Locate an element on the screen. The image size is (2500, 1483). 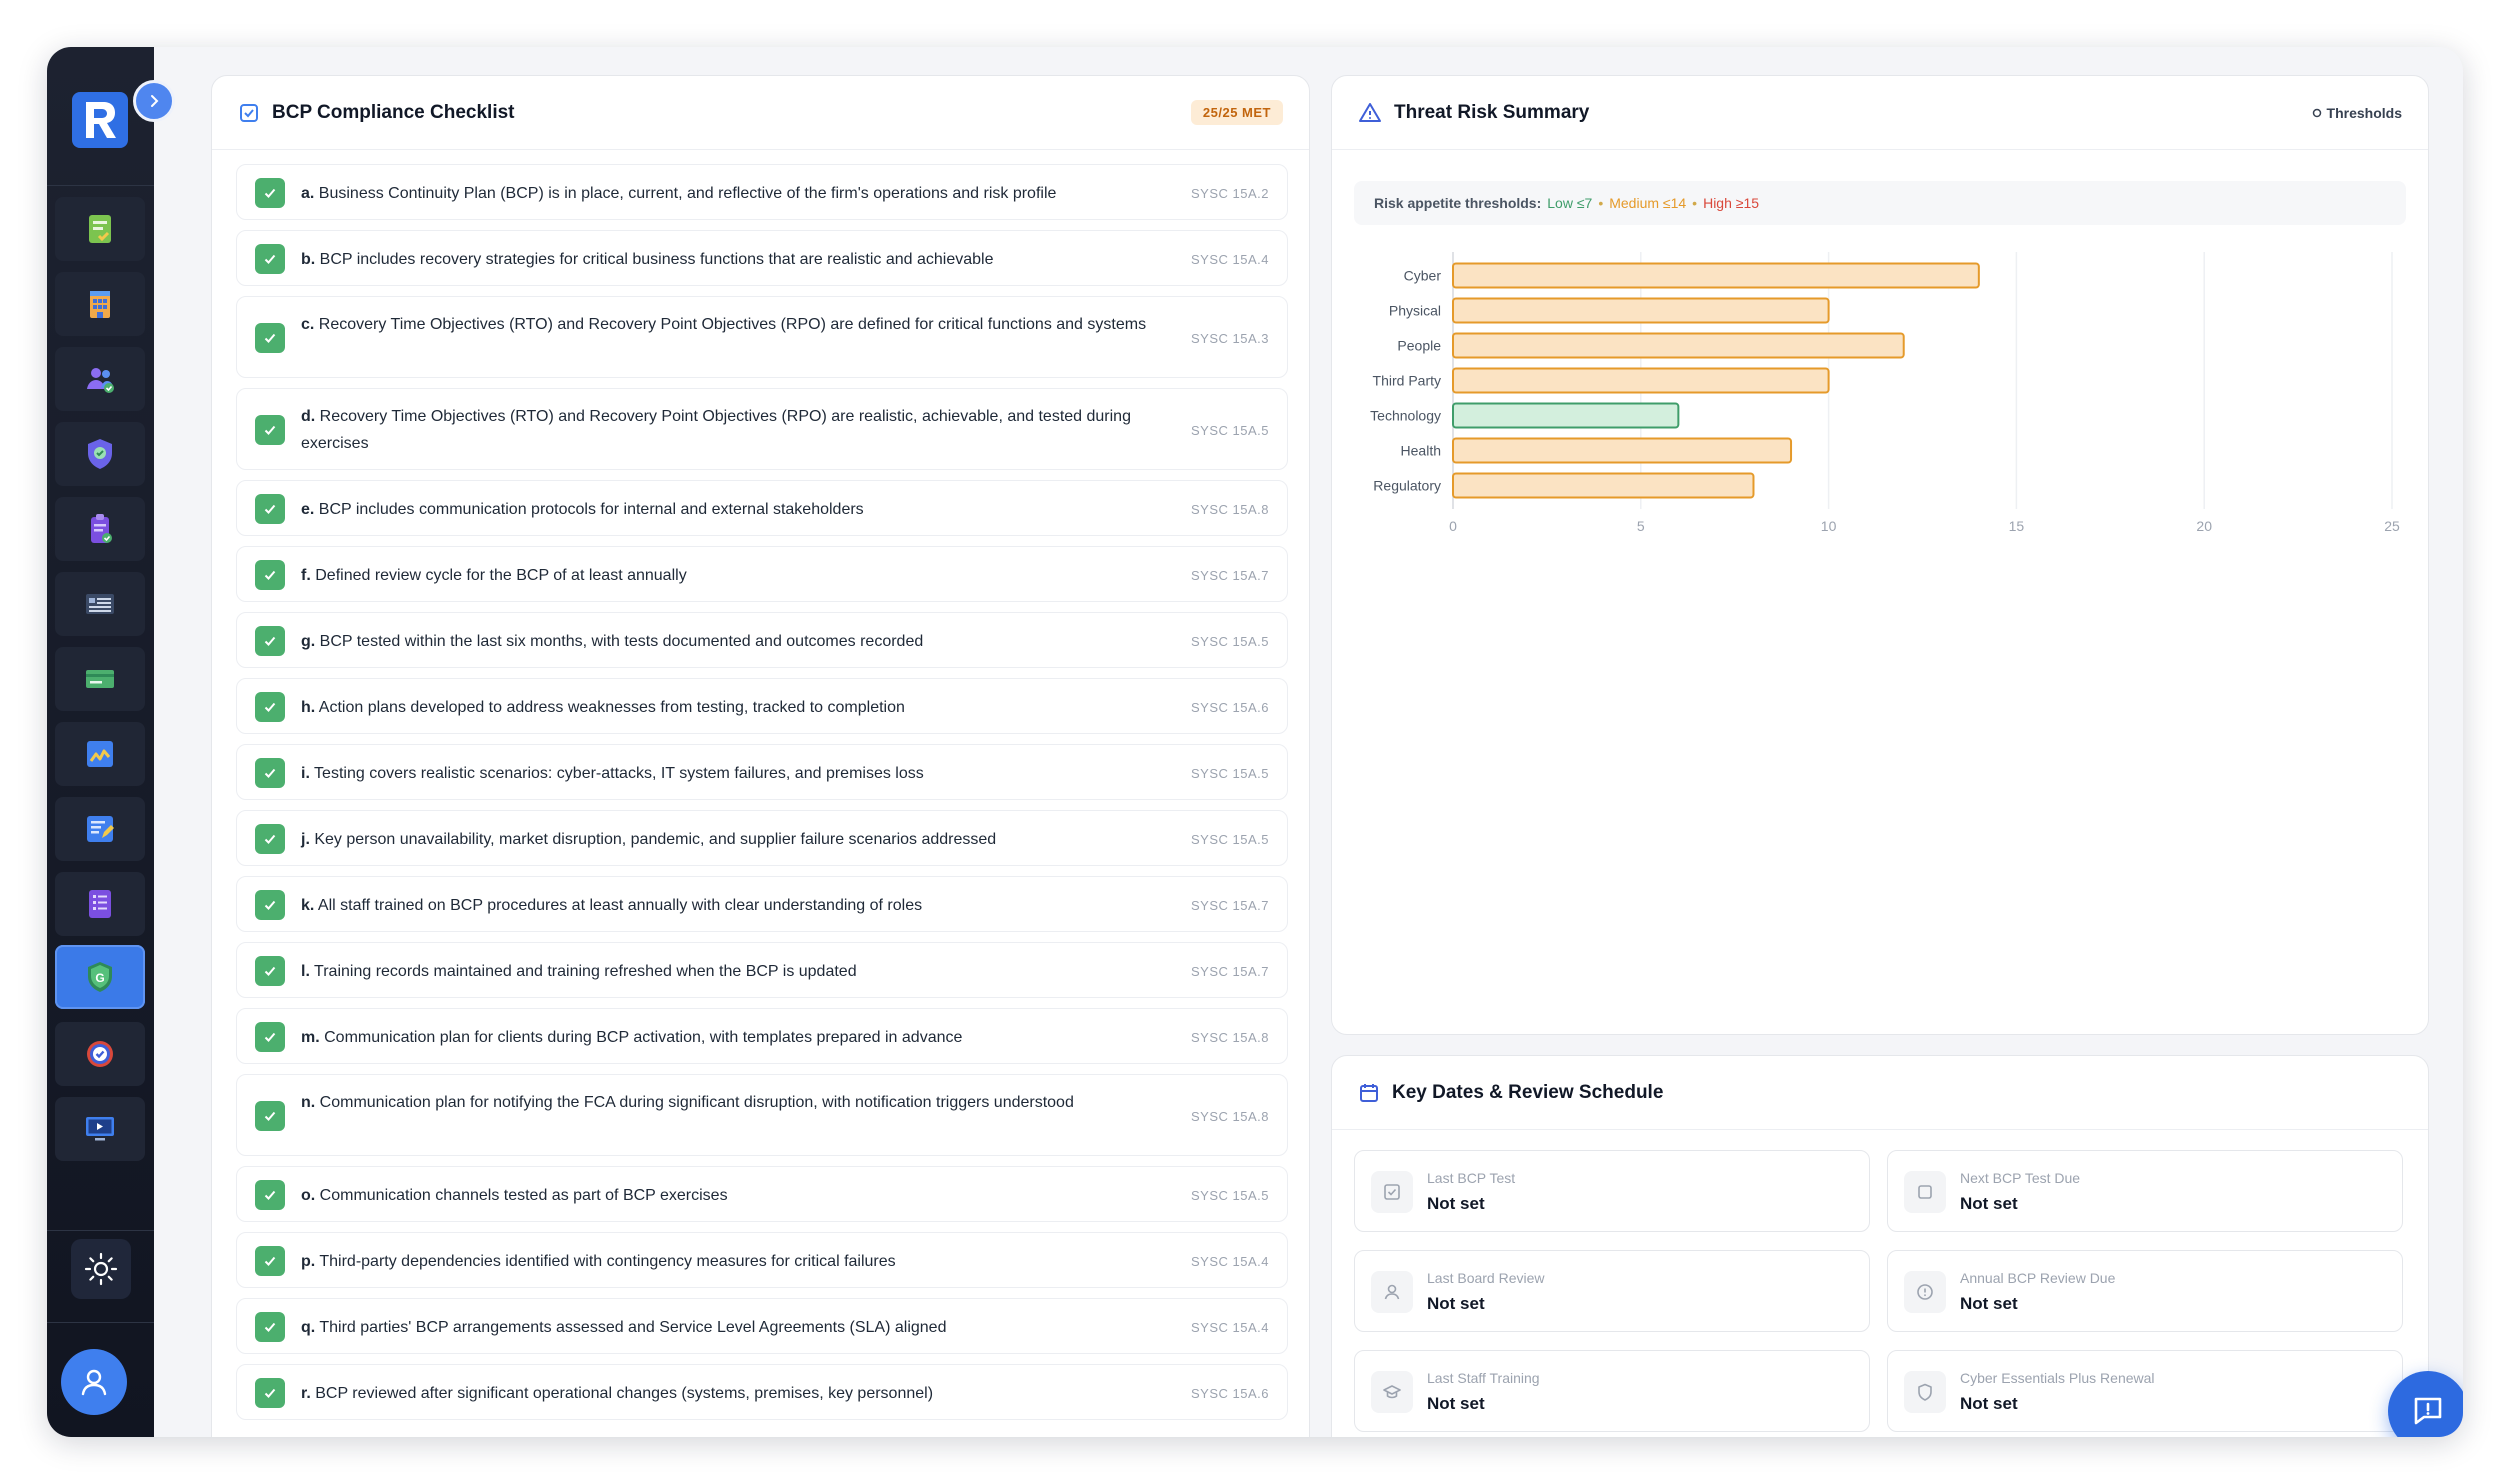
task-list-icon is located at coordinates (100, 904).